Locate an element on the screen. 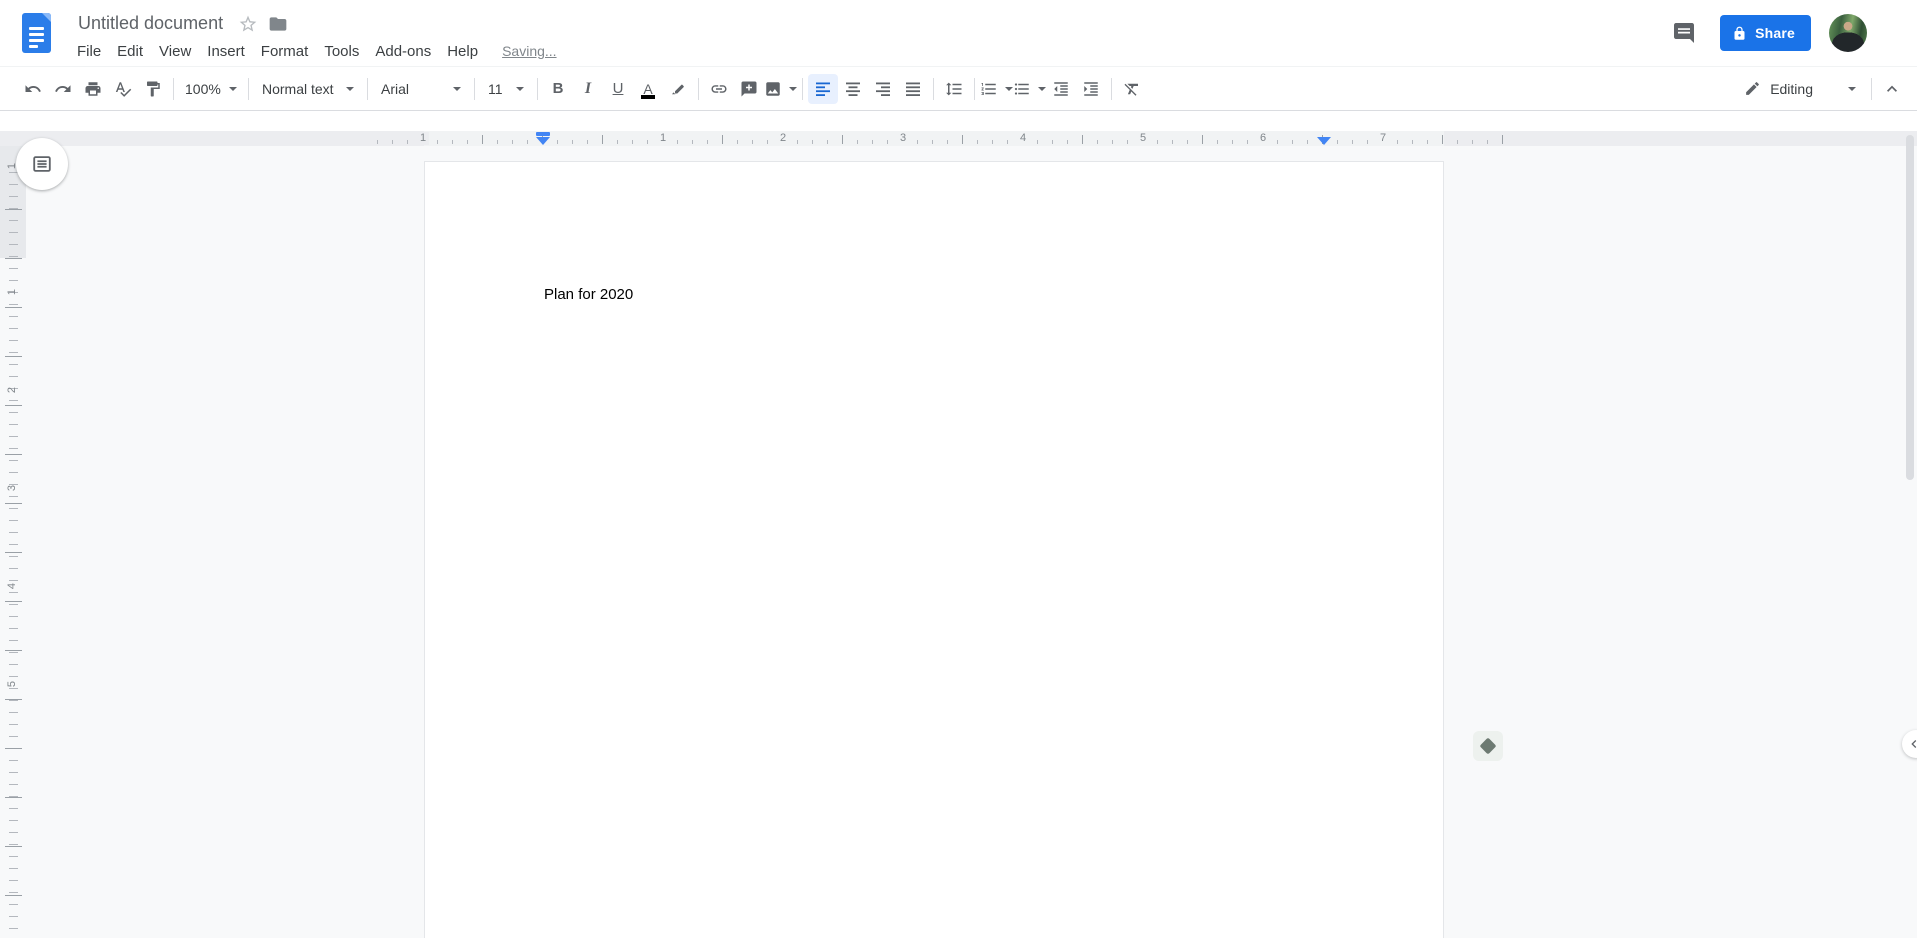 The width and height of the screenshot is (1917, 938). clear-formatting-button is located at coordinates (1132, 89).